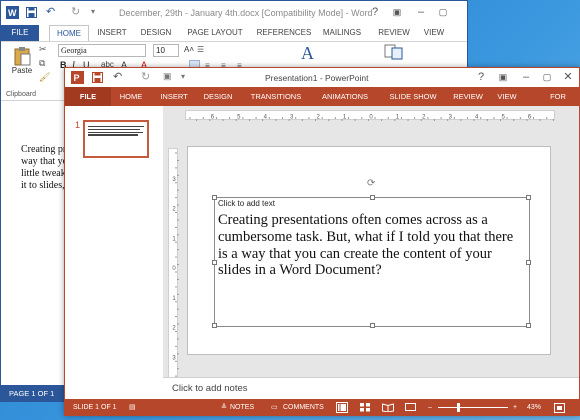 Image resolution: width=580 pixels, height=420 pixels. What do you see at coordinates (443, 12) in the screenshot?
I see `maximize-icon: ▢` at bounding box center [443, 12].